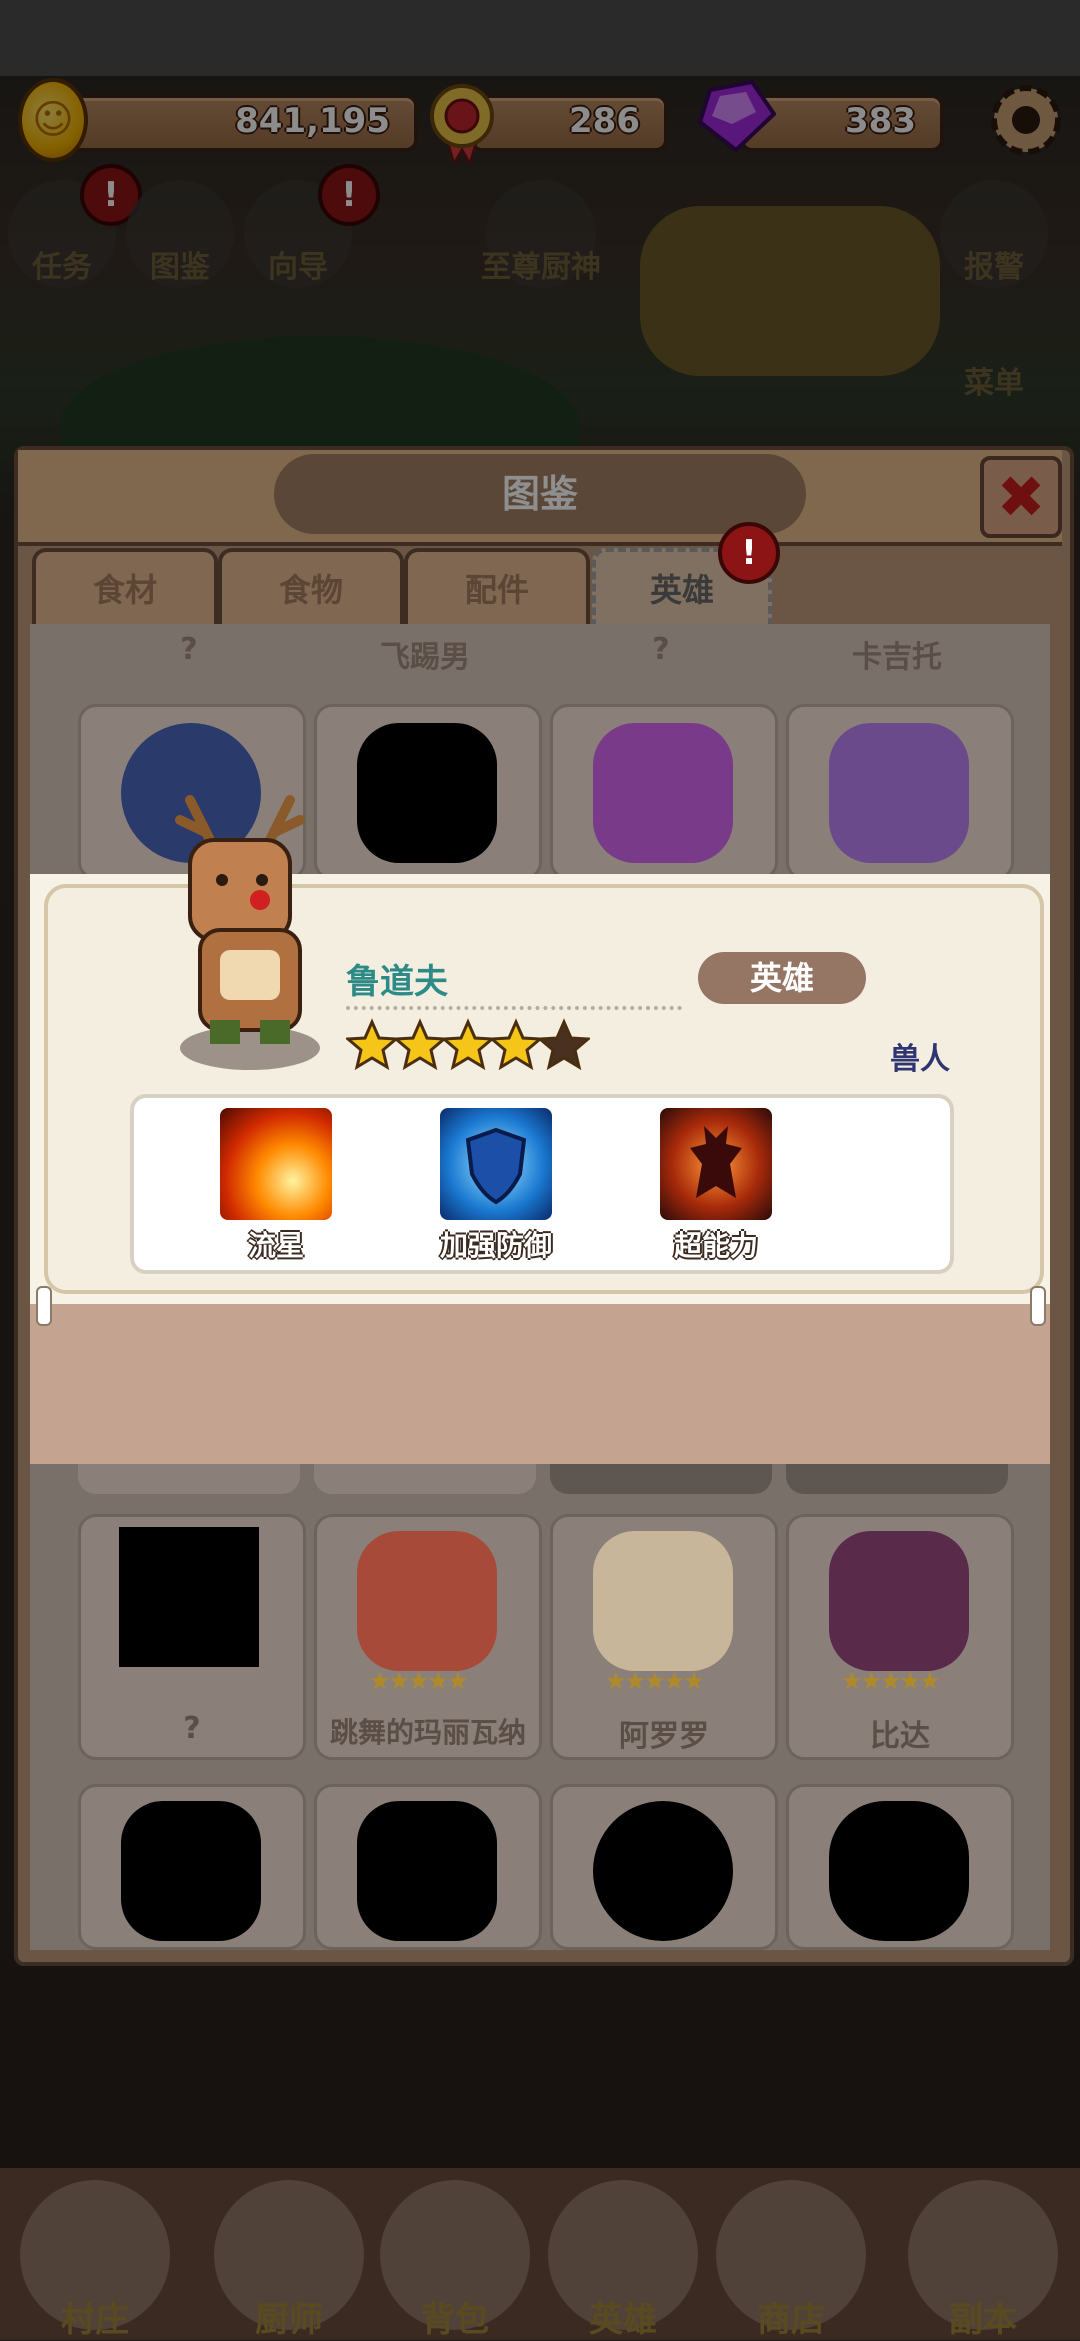 The width and height of the screenshot is (1080, 2341). What do you see at coordinates (716, 1164) in the screenshot?
I see `demon-power-icon` at bounding box center [716, 1164].